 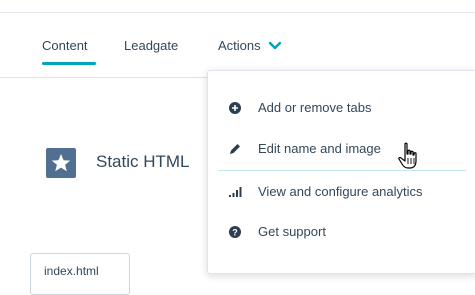 I want to click on module-icon, so click(x=61, y=163).